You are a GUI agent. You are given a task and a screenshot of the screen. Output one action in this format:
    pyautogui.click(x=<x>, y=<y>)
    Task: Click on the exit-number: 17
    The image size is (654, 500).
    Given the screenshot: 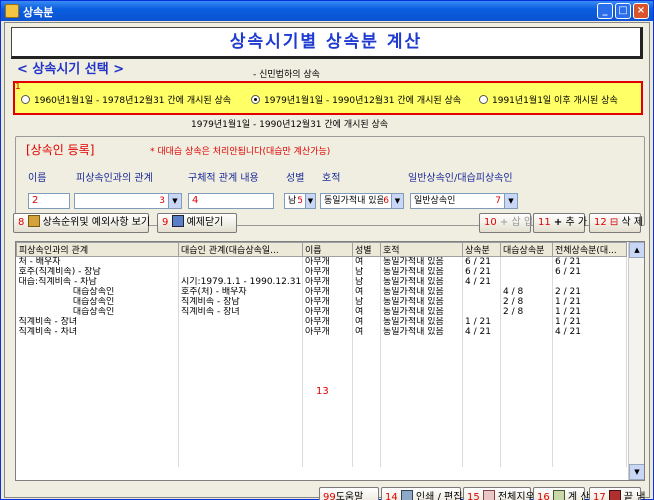 What is the action you would take?
    pyautogui.click(x=599, y=496)
    